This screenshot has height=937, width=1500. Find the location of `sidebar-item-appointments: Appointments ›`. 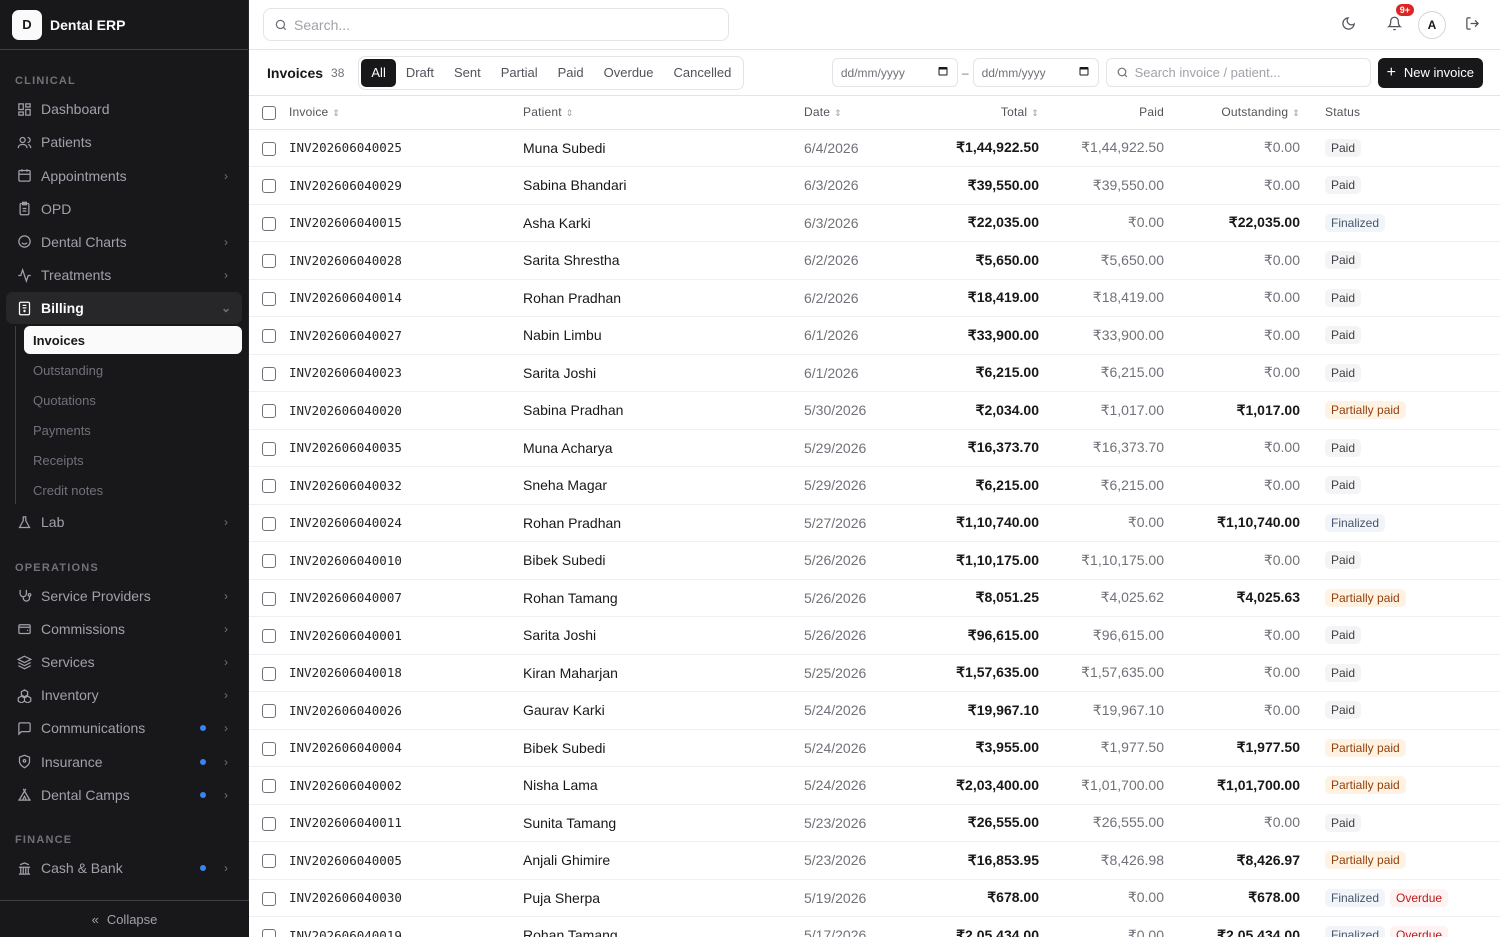

sidebar-item-appointments: Appointments › is located at coordinates (124, 176).